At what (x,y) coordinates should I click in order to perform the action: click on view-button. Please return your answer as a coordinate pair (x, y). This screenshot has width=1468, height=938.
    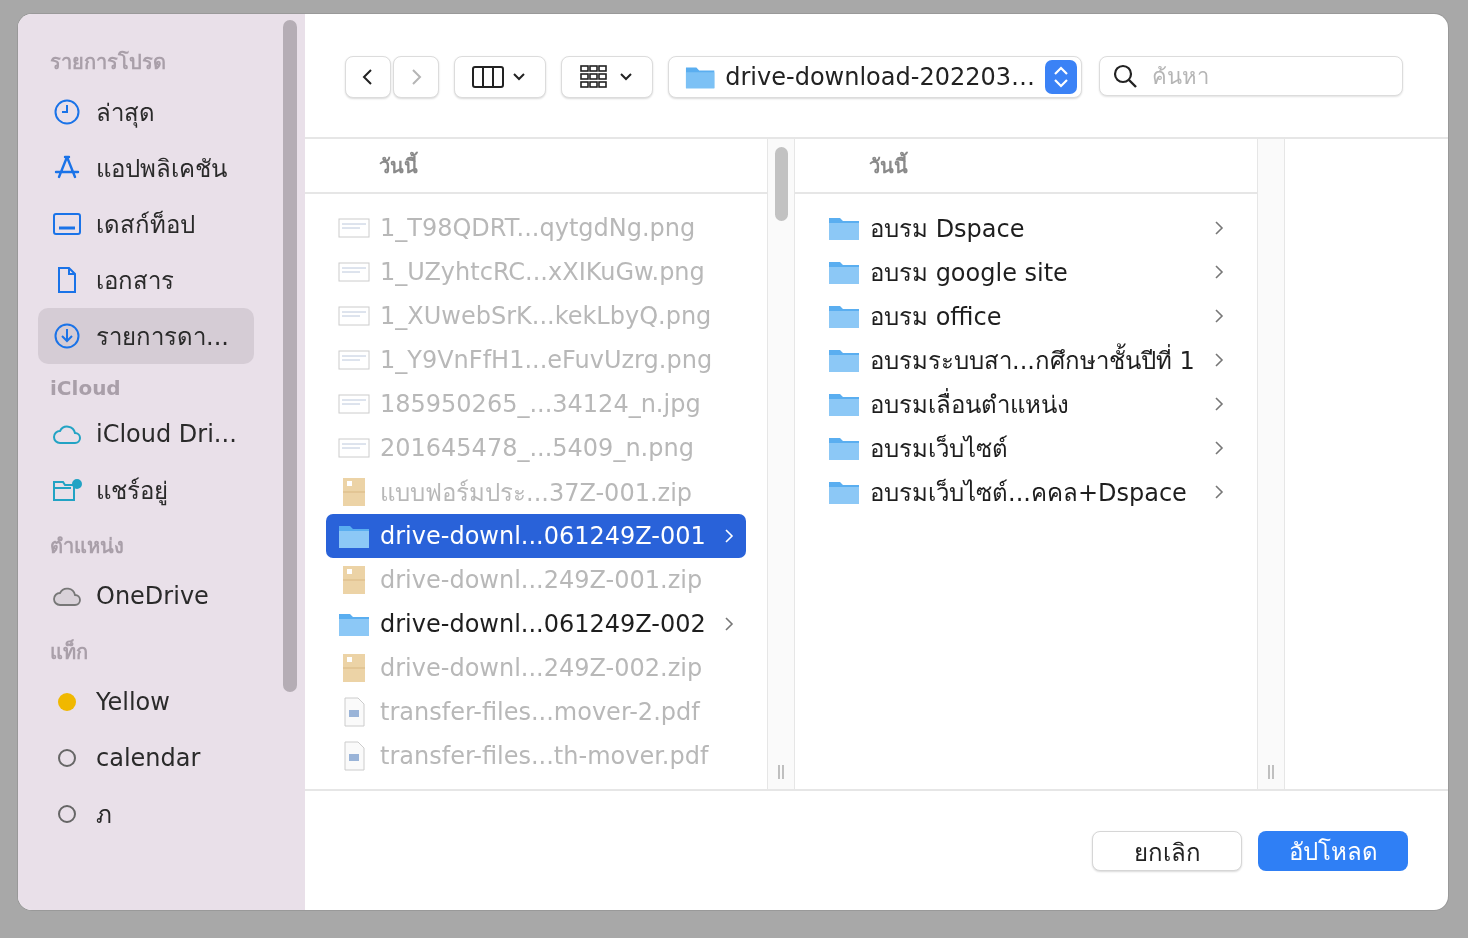
    Looking at the image, I should click on (500, 77).